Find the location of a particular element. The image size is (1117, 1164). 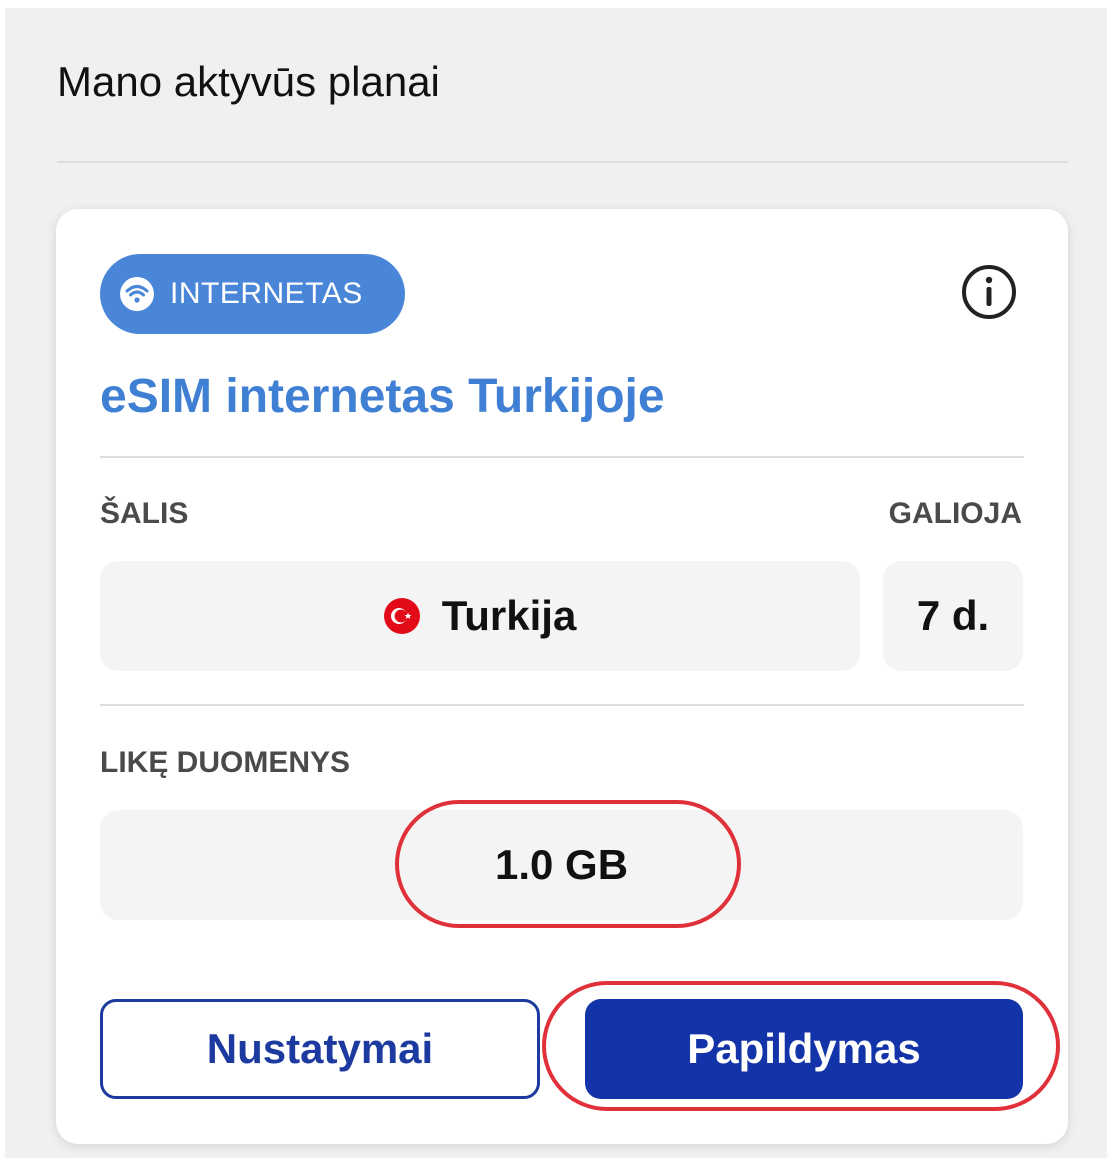

country-name: Turkija is located at coordinates (509, 615).